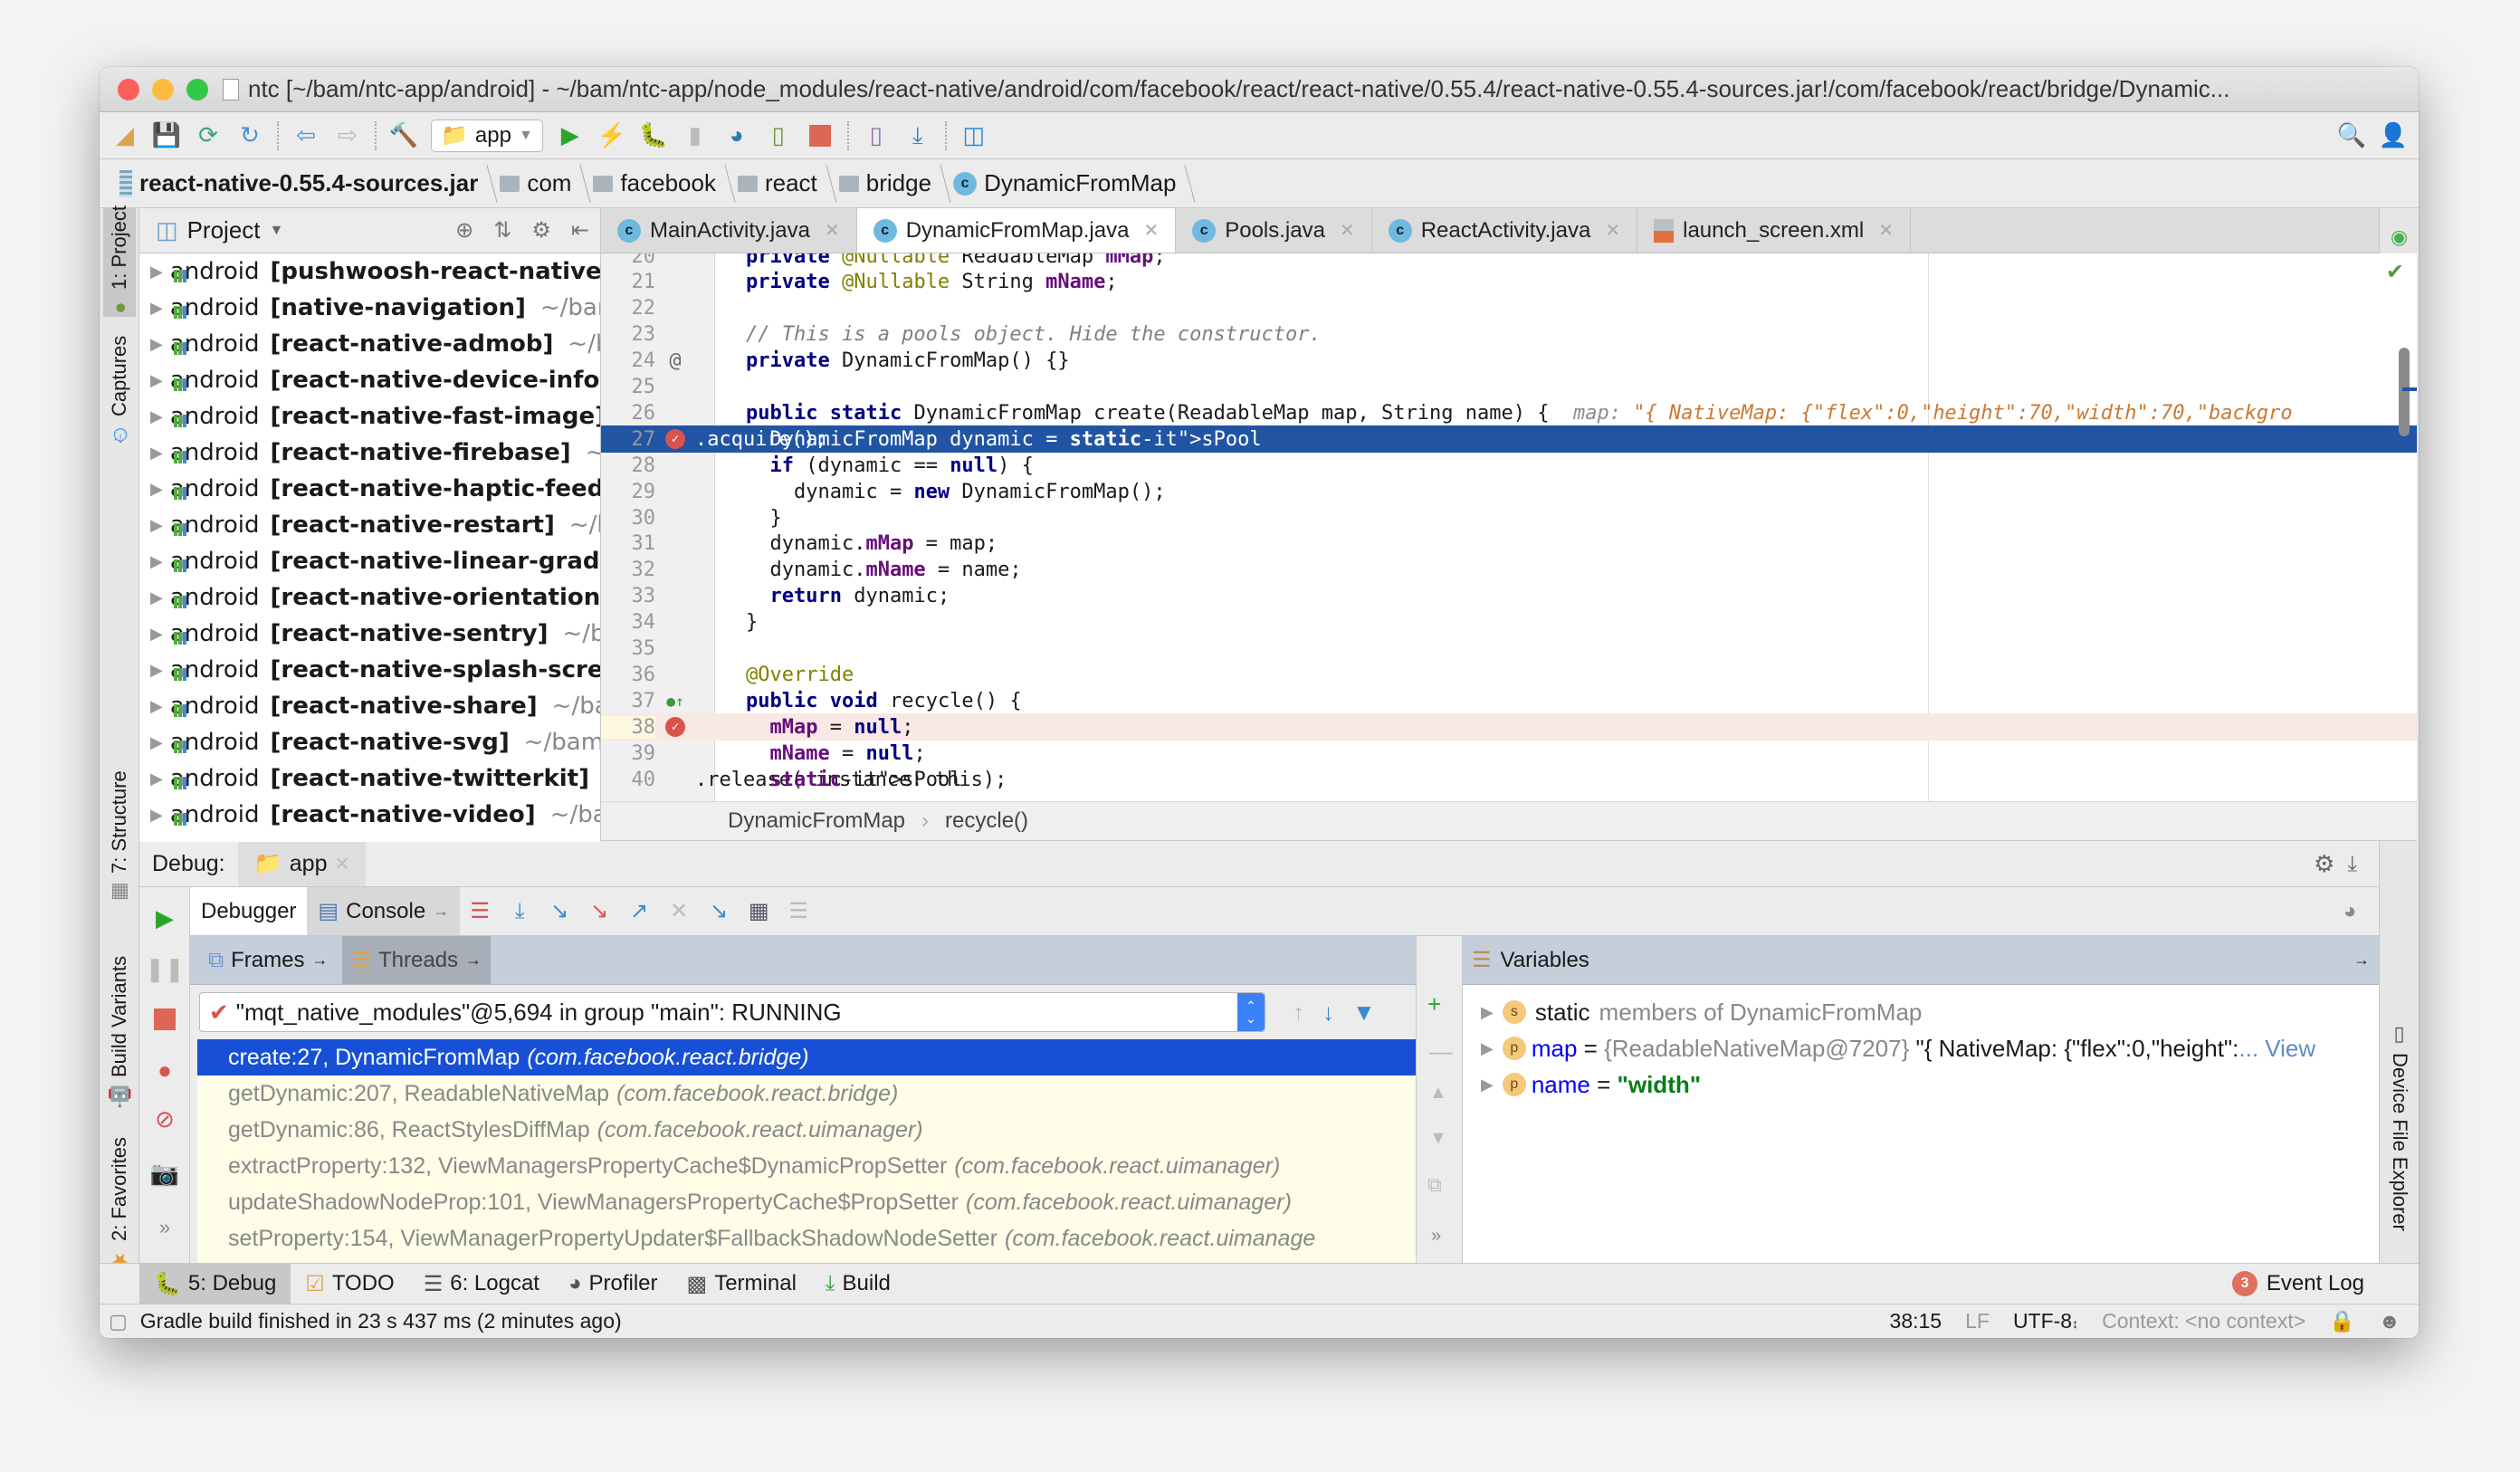 The height and width of the screenshot is (1472, 2520). I want to click on resume-icon: ▶, so click(164, 917).